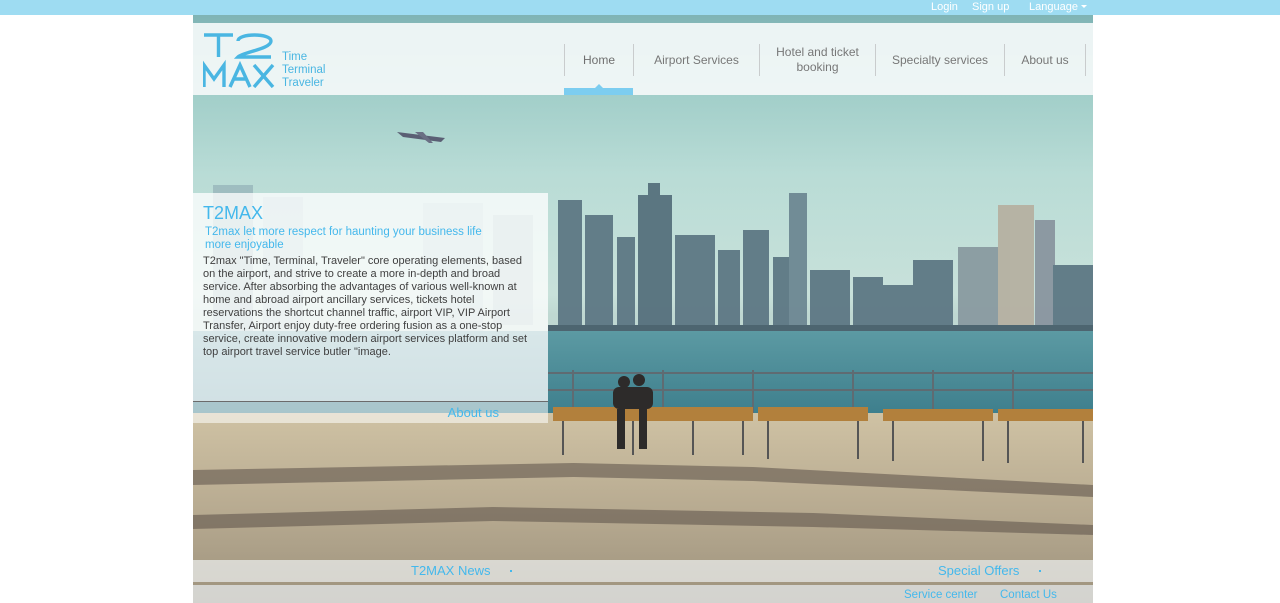 The image size is (1280, 603). I want to click on language-label: Language, so click(1053, 7).